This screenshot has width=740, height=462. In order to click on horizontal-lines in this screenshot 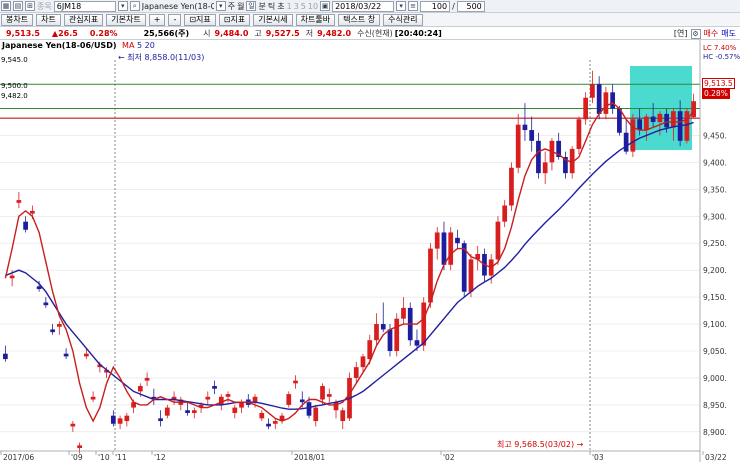, I will do `click(350, 101)`.